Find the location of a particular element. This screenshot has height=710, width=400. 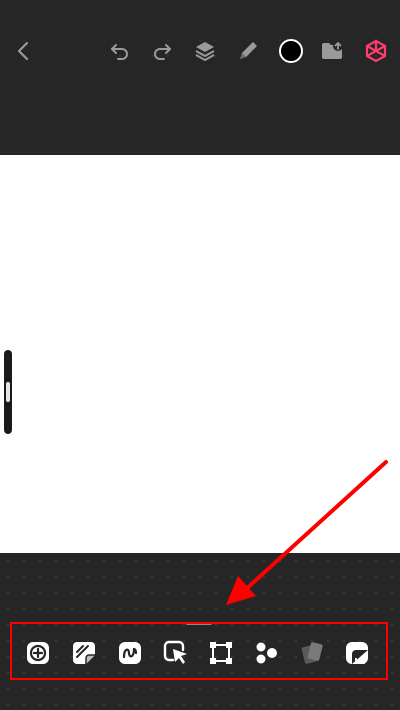

layers-icon is located at coordinates (205, 51).